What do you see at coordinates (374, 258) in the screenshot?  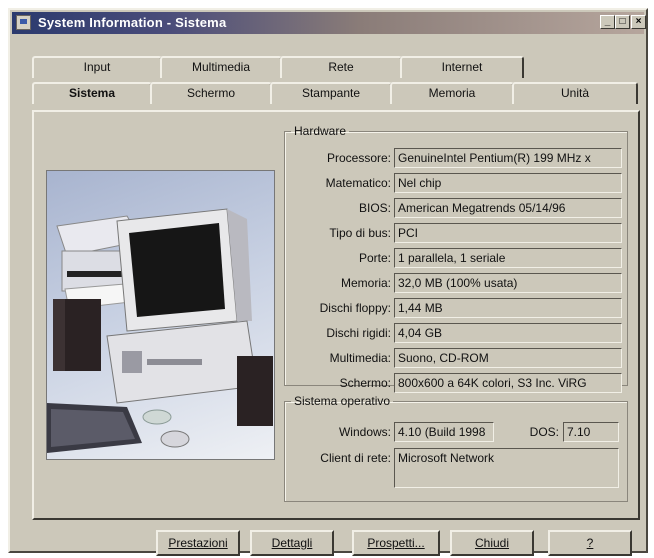 I see `label-porte: Porte:` at bounding box center [374, 258].